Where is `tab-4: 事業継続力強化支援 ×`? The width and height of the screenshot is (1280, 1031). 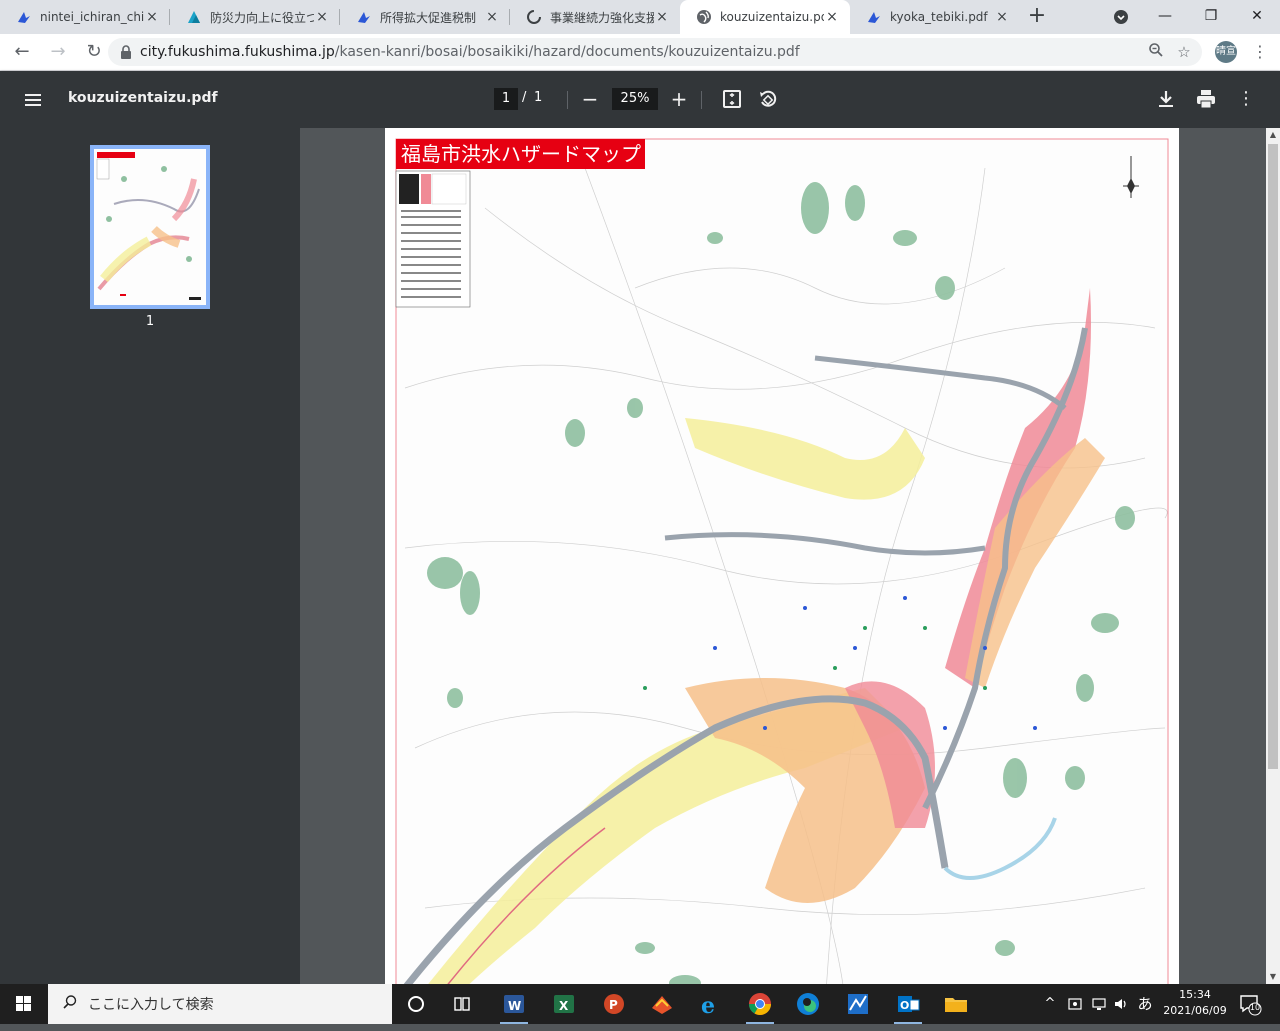
tab-4: 事業継続力強化支援 × is located at coordinates (595, 17).